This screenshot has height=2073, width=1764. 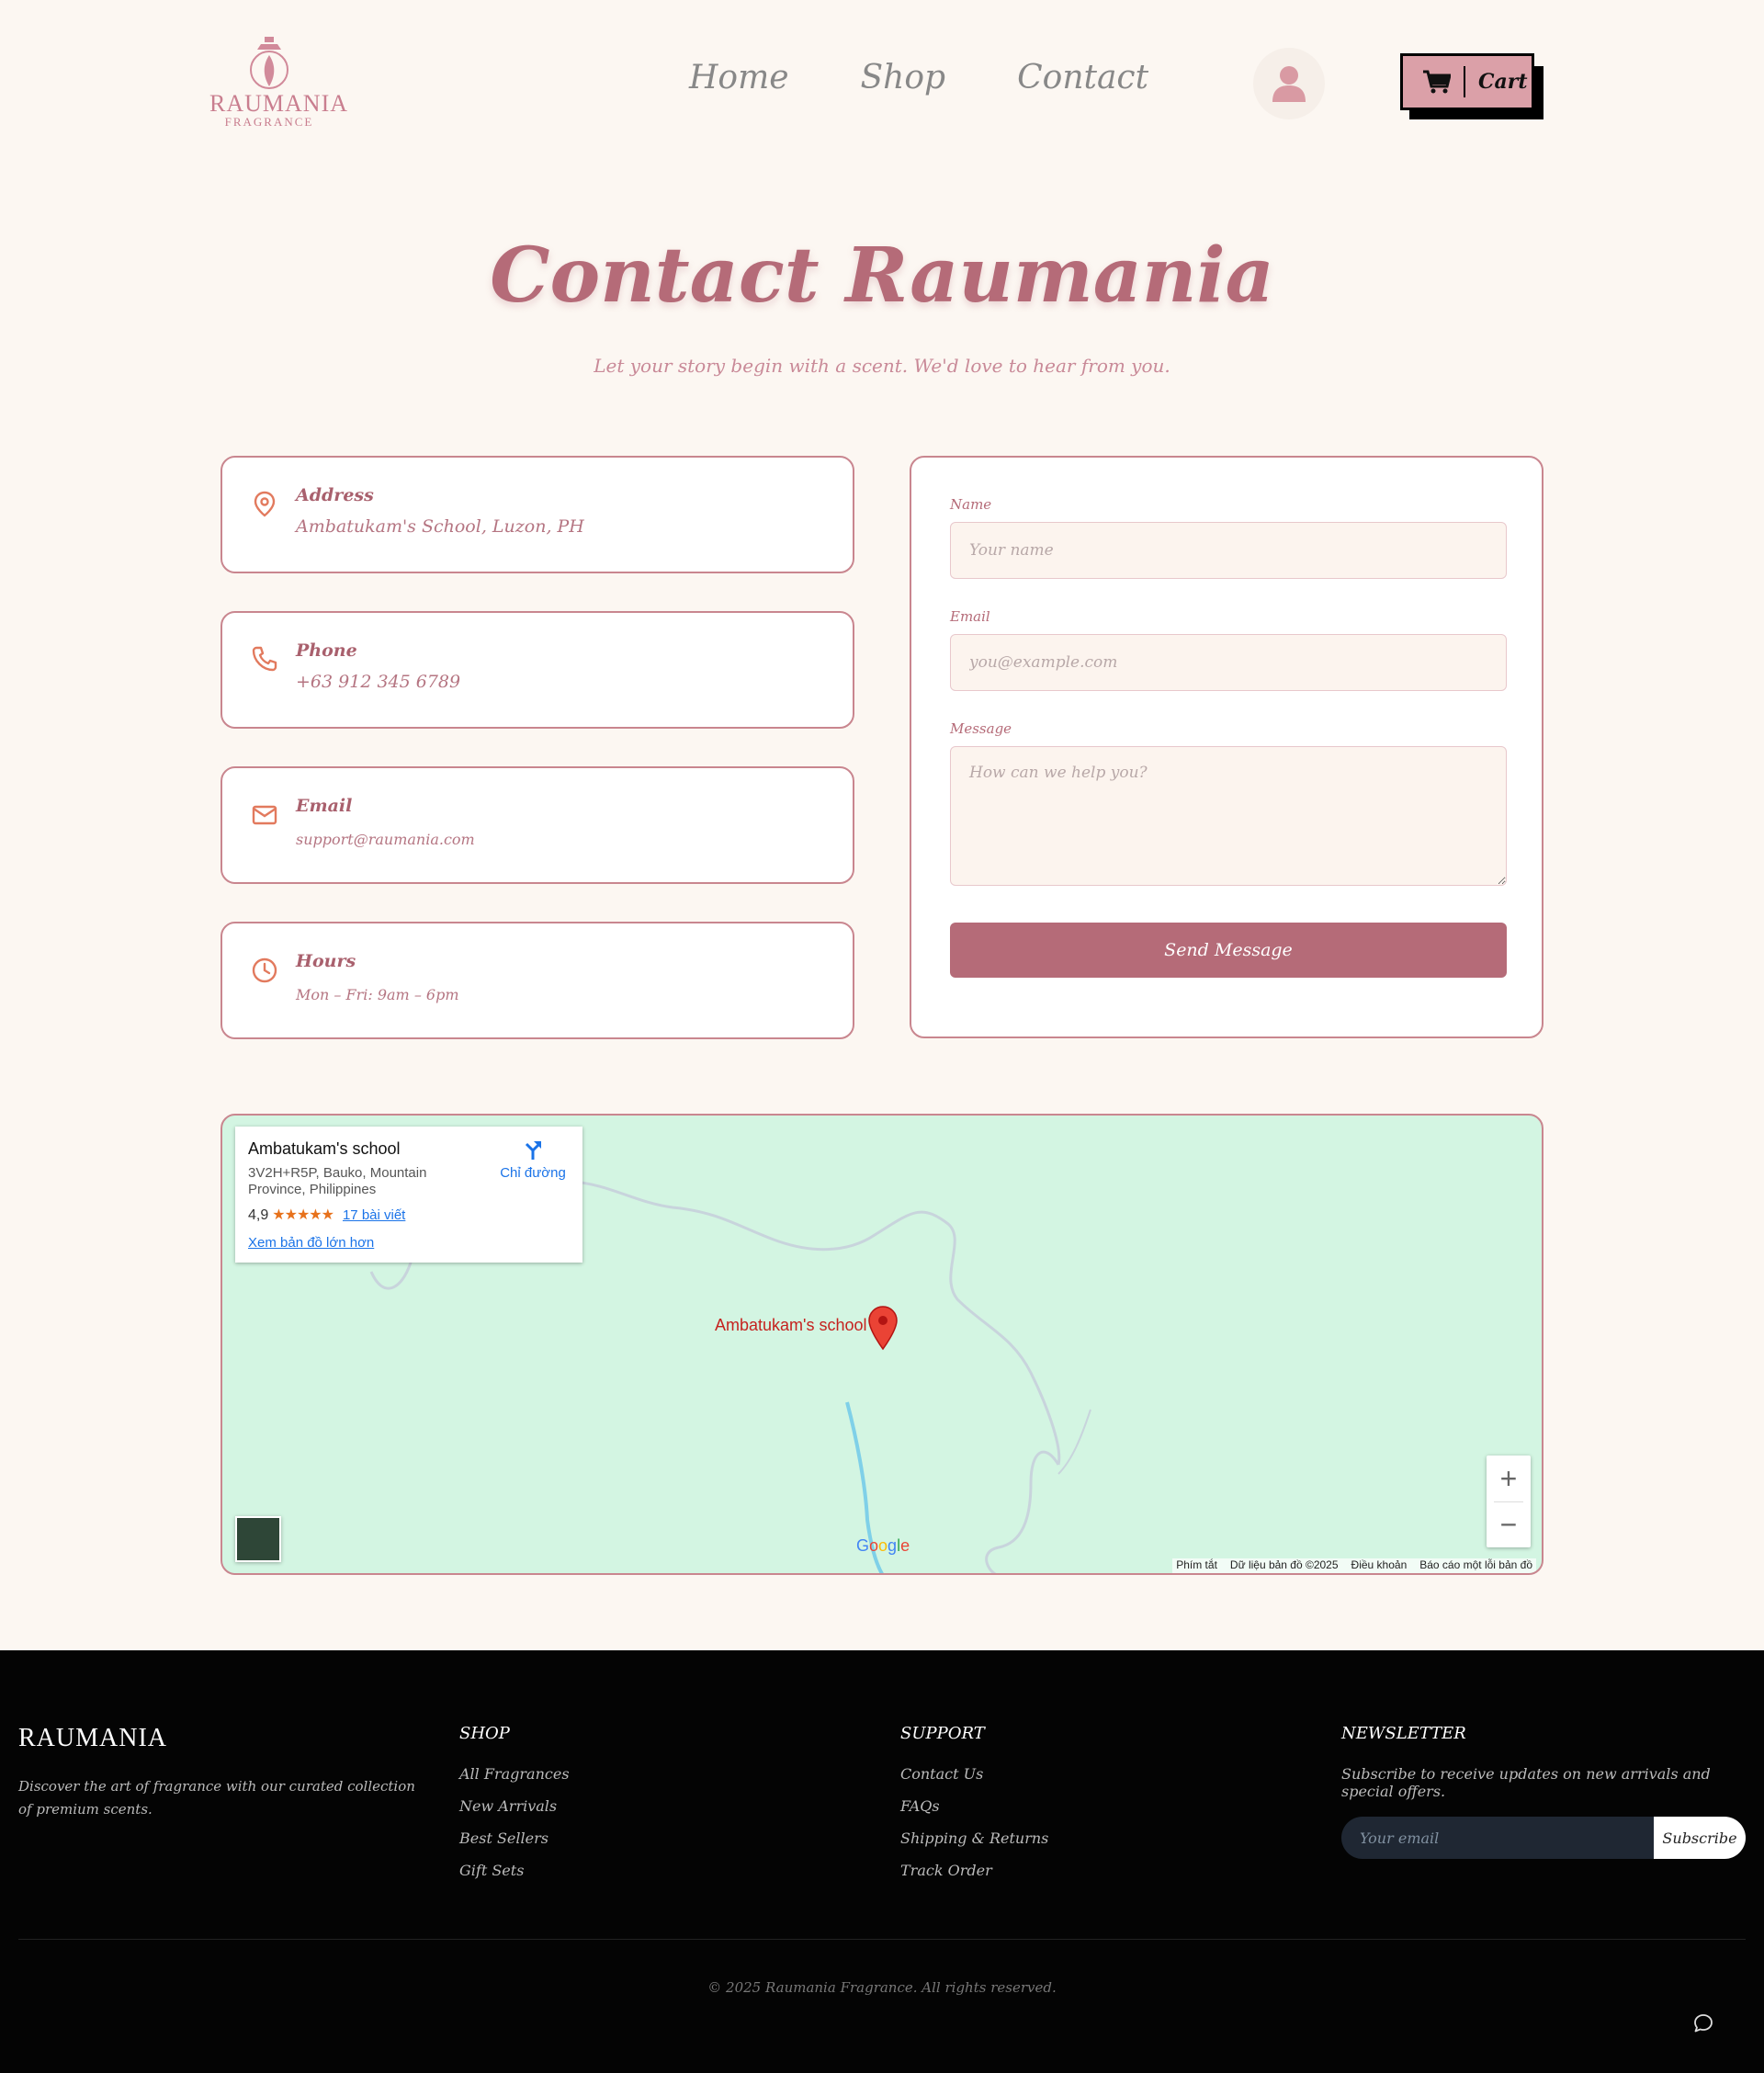 What do you see at coordinates (1467, 82) in the screenshot?
I see `cart-button: Cart` at bounding box center [1467, 82].